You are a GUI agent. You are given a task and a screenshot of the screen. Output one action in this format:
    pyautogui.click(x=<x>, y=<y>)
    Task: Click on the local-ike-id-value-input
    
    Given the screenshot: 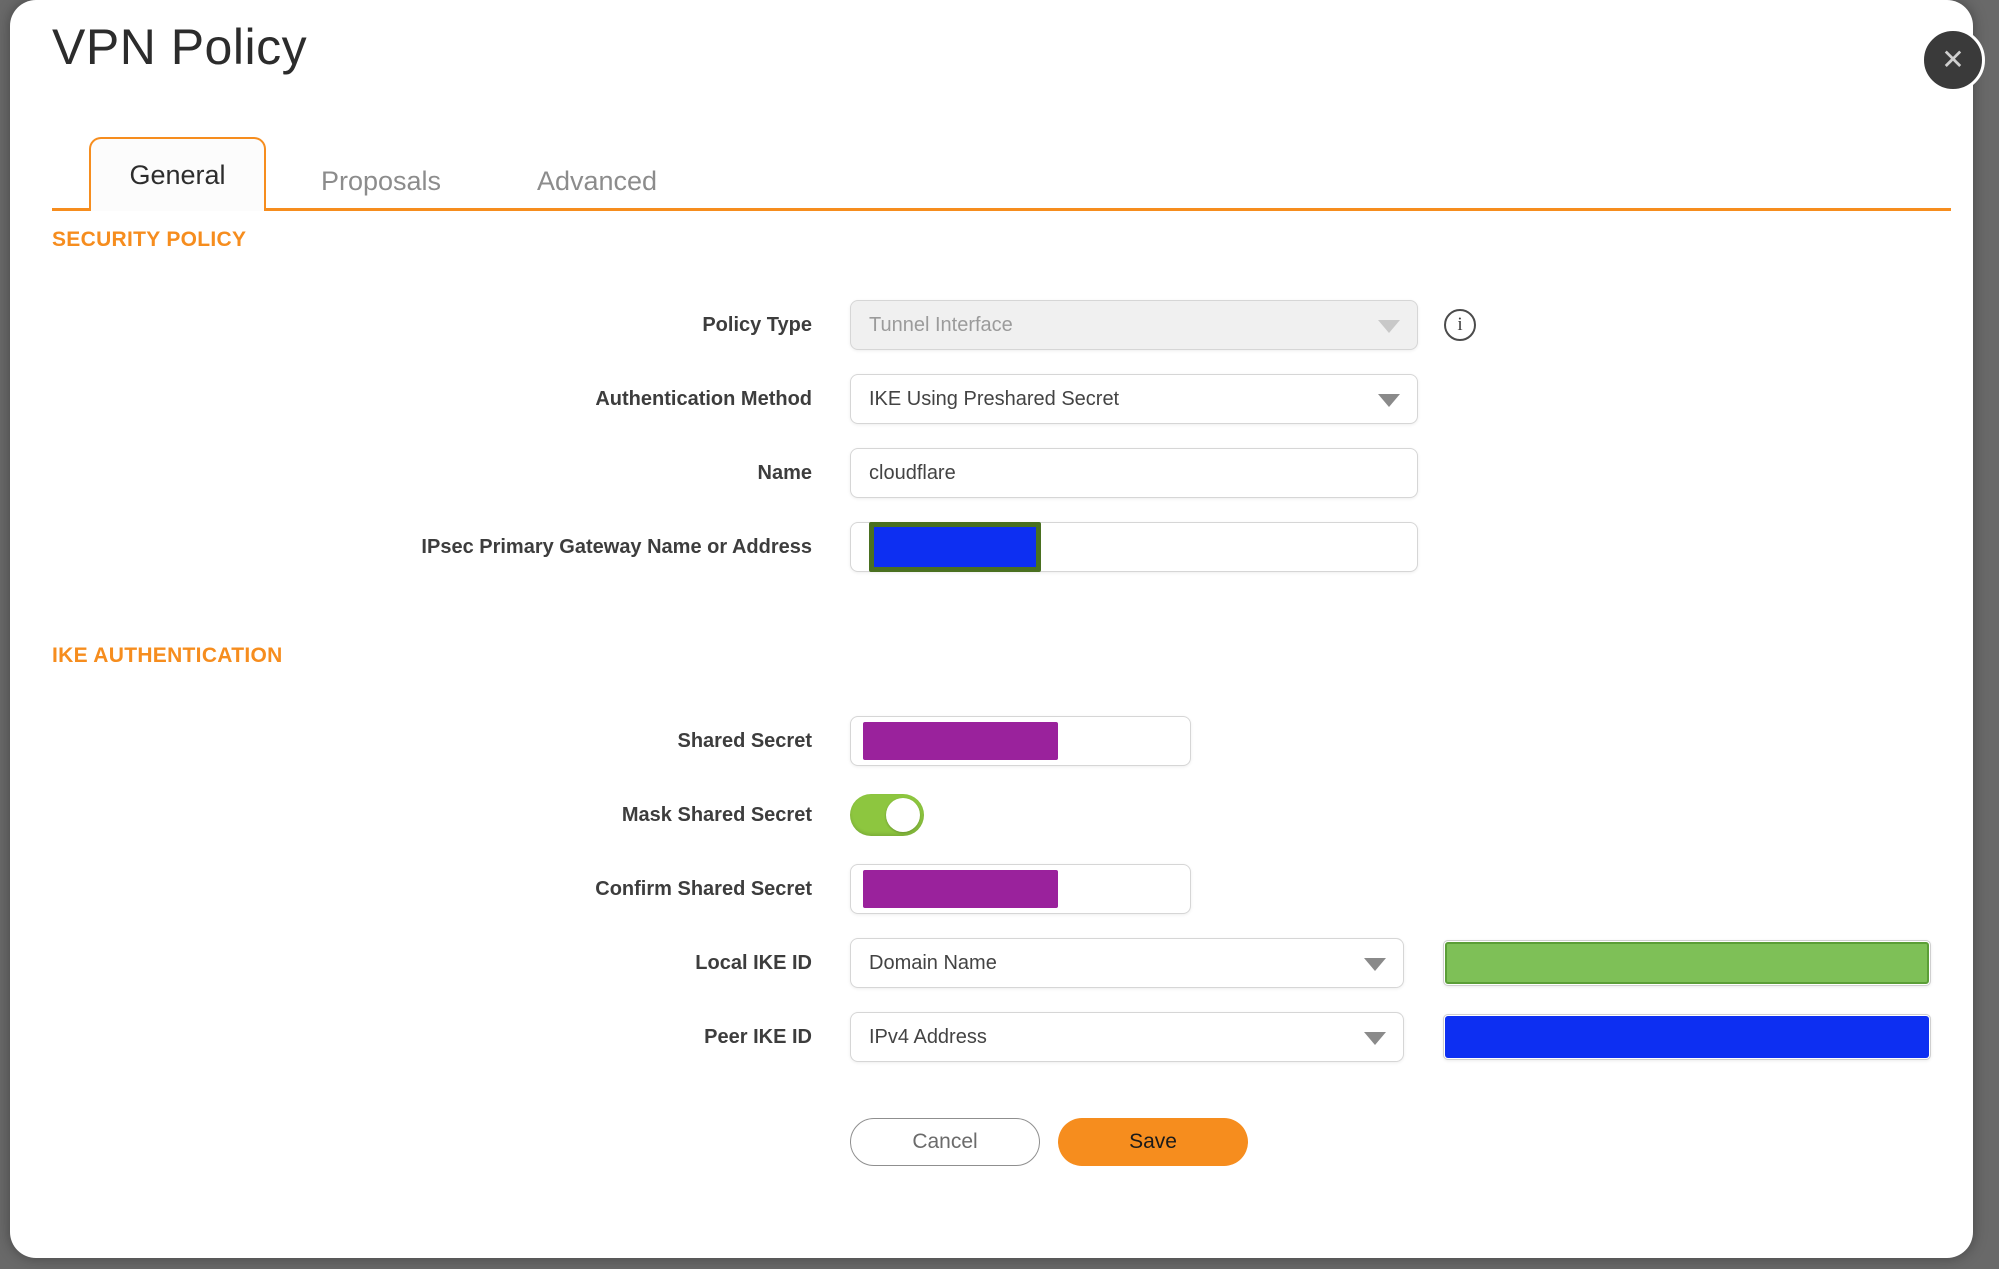 What is the action you would take?
    pyautogui.click(x=1687, y=963)
    